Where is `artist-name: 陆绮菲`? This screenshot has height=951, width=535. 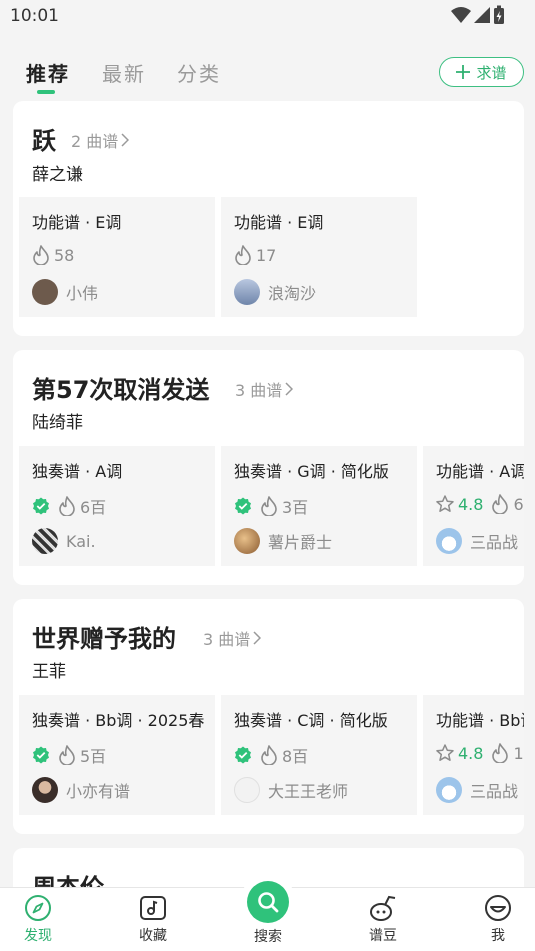 artist-name: 陆绮菲 is located at coordinates (57, 420).